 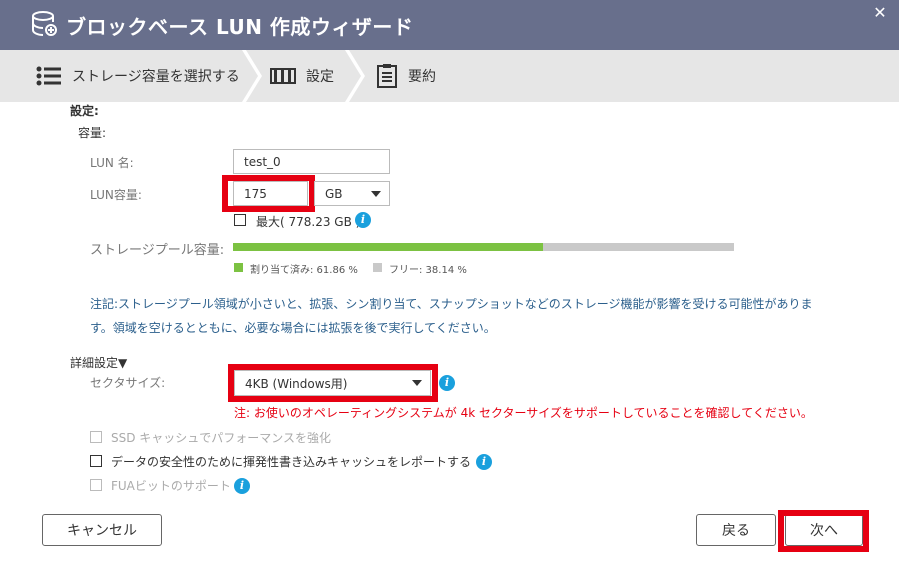 What do you see at coordinates (302, 76) in the screenshot?
I see `step-settings: 設定` at bounding box center [302, 76].